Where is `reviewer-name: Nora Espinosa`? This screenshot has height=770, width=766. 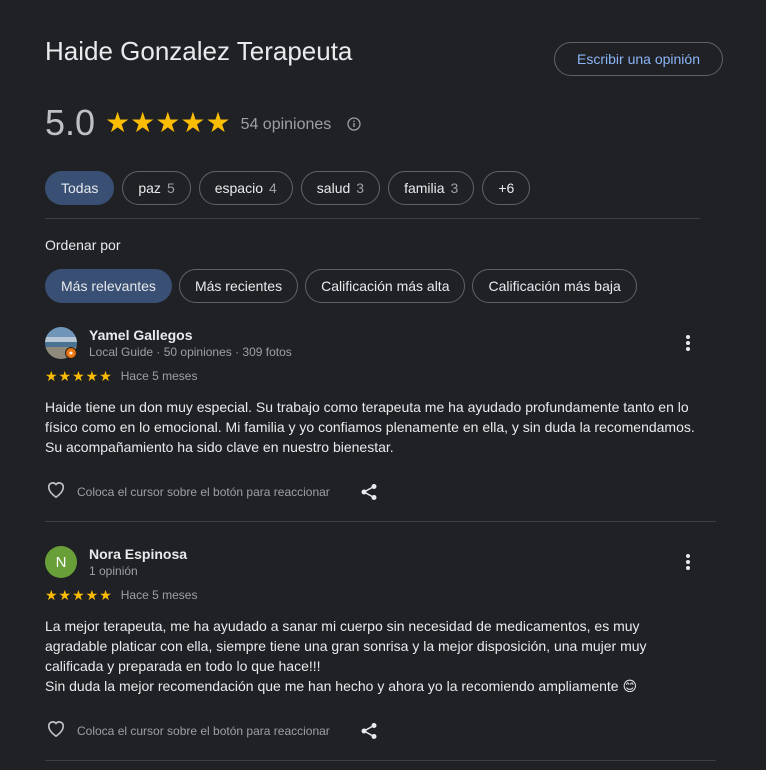 reviewer-name: Nora Espinosa is located at coordinates (138, 554).